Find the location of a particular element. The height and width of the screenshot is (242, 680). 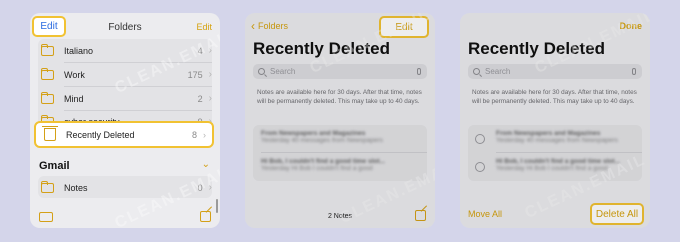

folder-count: 2 is located at coordinates (200, 98).